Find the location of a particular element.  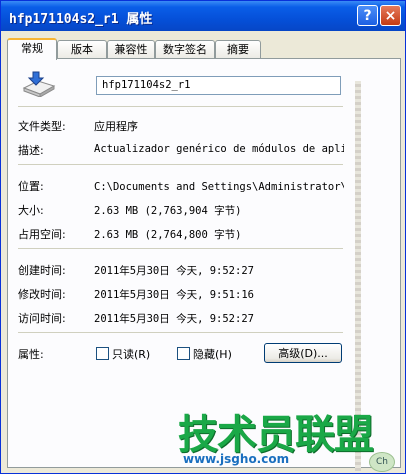

modified-label: 修改时间: is located at coordinates (42, 294).